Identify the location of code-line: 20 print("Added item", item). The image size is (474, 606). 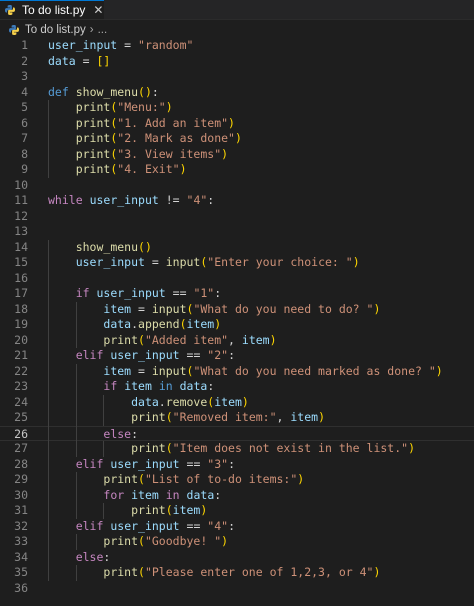
(237, 341).